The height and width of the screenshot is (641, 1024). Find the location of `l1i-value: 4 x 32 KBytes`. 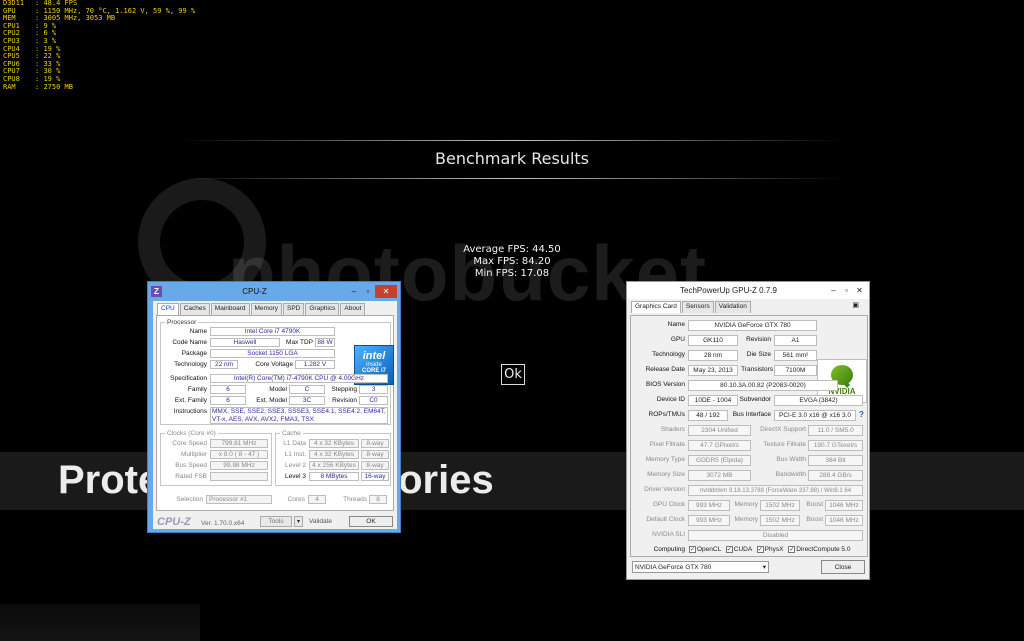

l1i-value: 4 x 32 KBytes is located at coordinates (334, 454).